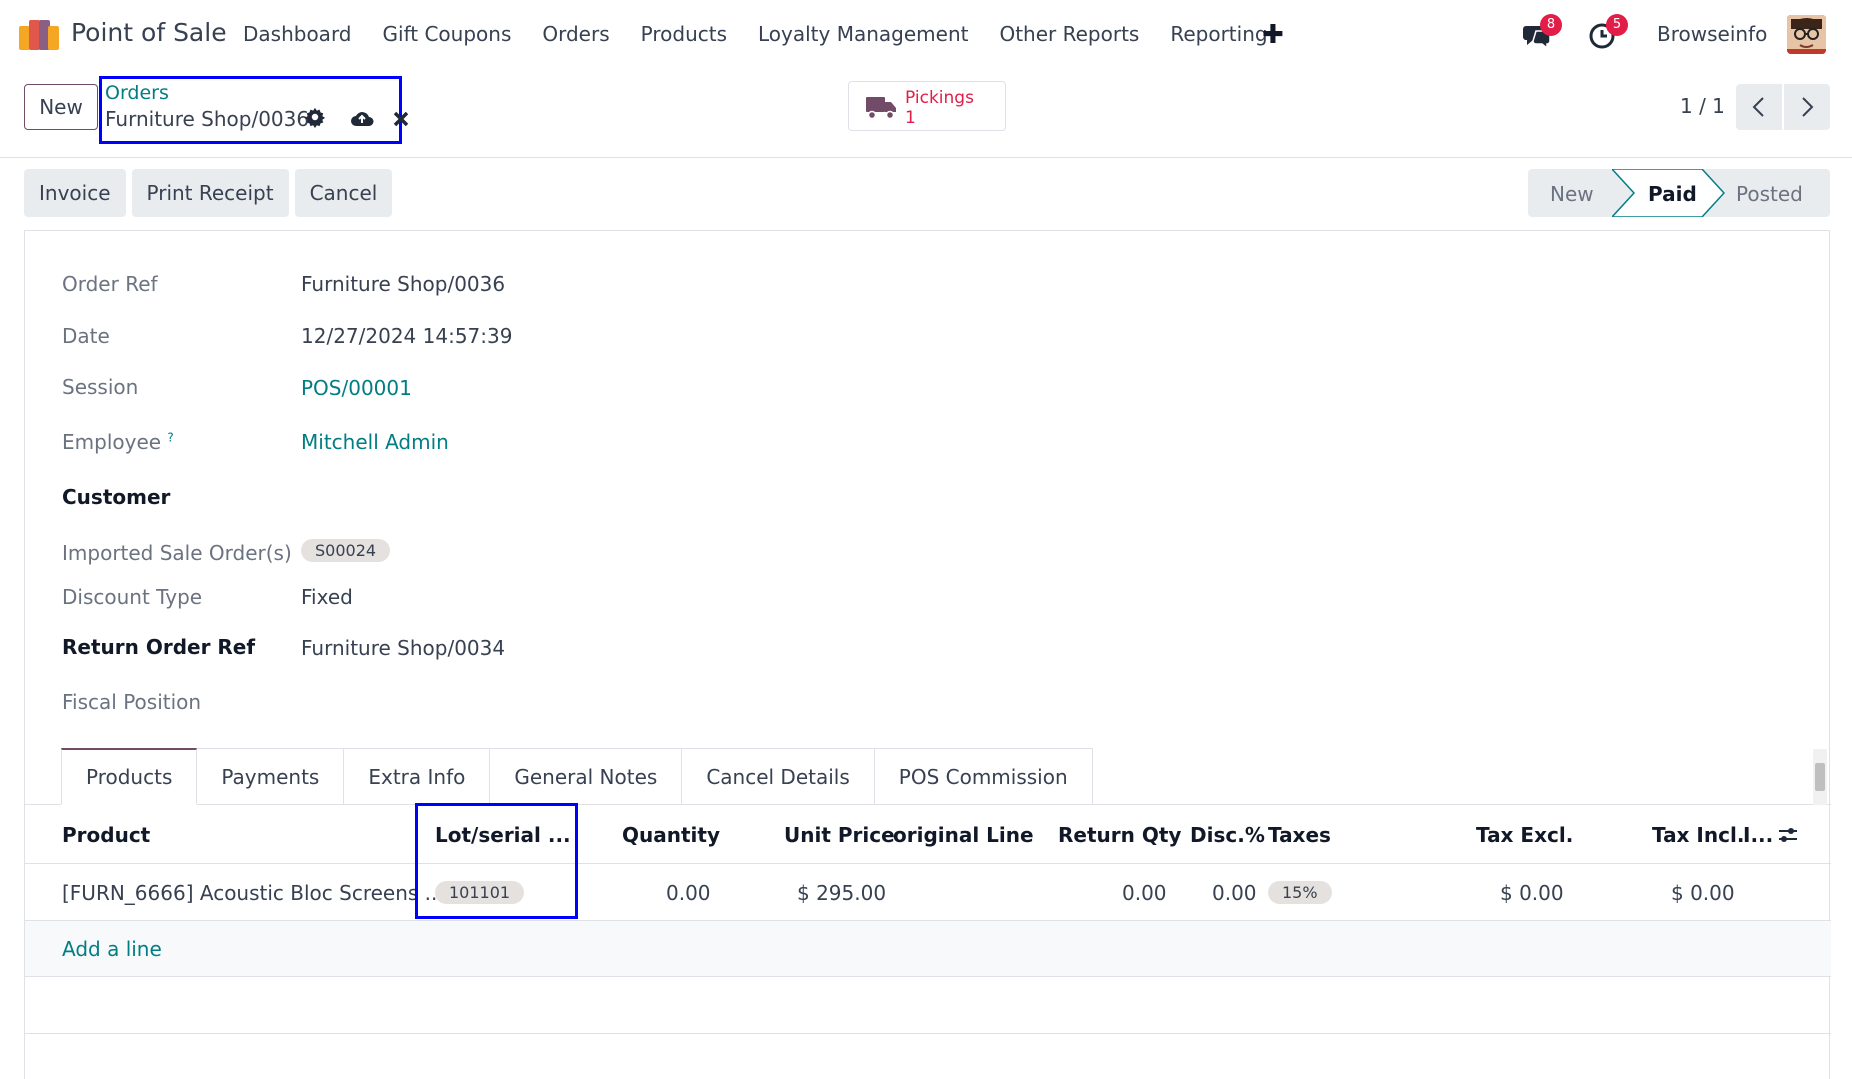 The height and width of the screenshot is (1079, 1852). I want to click on print-receipt-button: Print Receipt, so click(210, 193).